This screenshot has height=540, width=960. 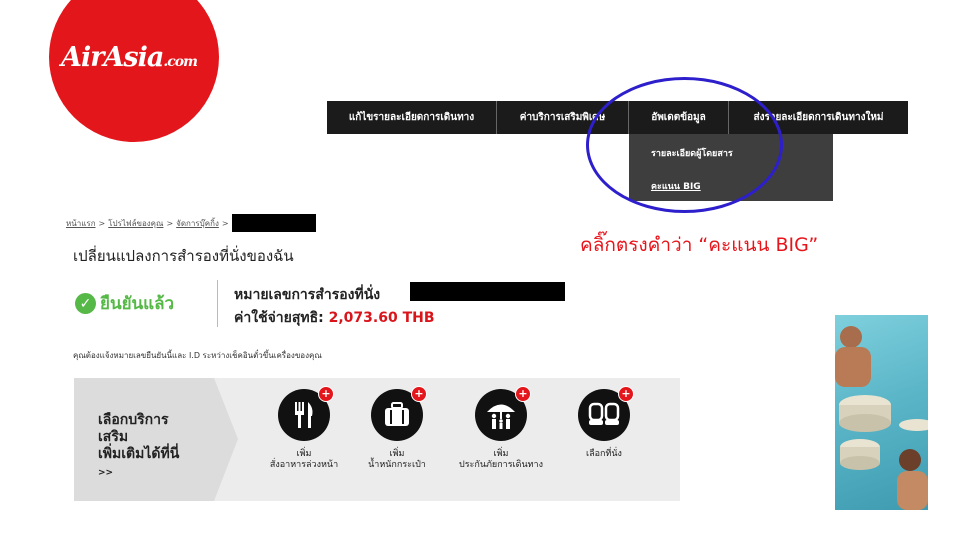 I want to click on airasia-logo: AirAsia.com, so click(x=134, y=71).